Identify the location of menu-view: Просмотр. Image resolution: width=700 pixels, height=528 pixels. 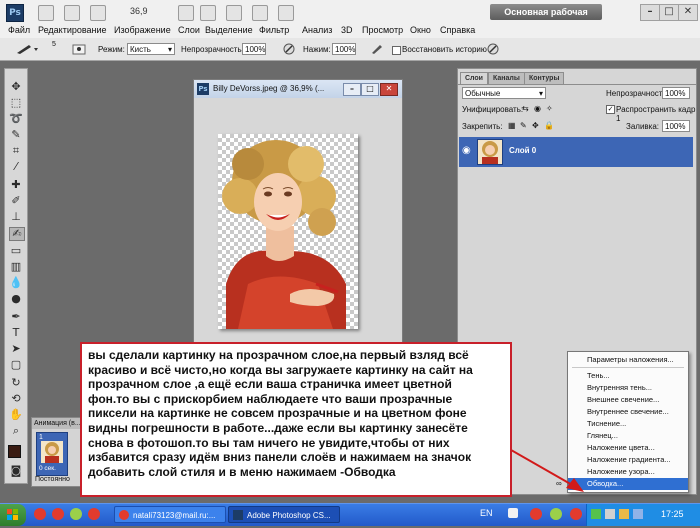
(382, 30).